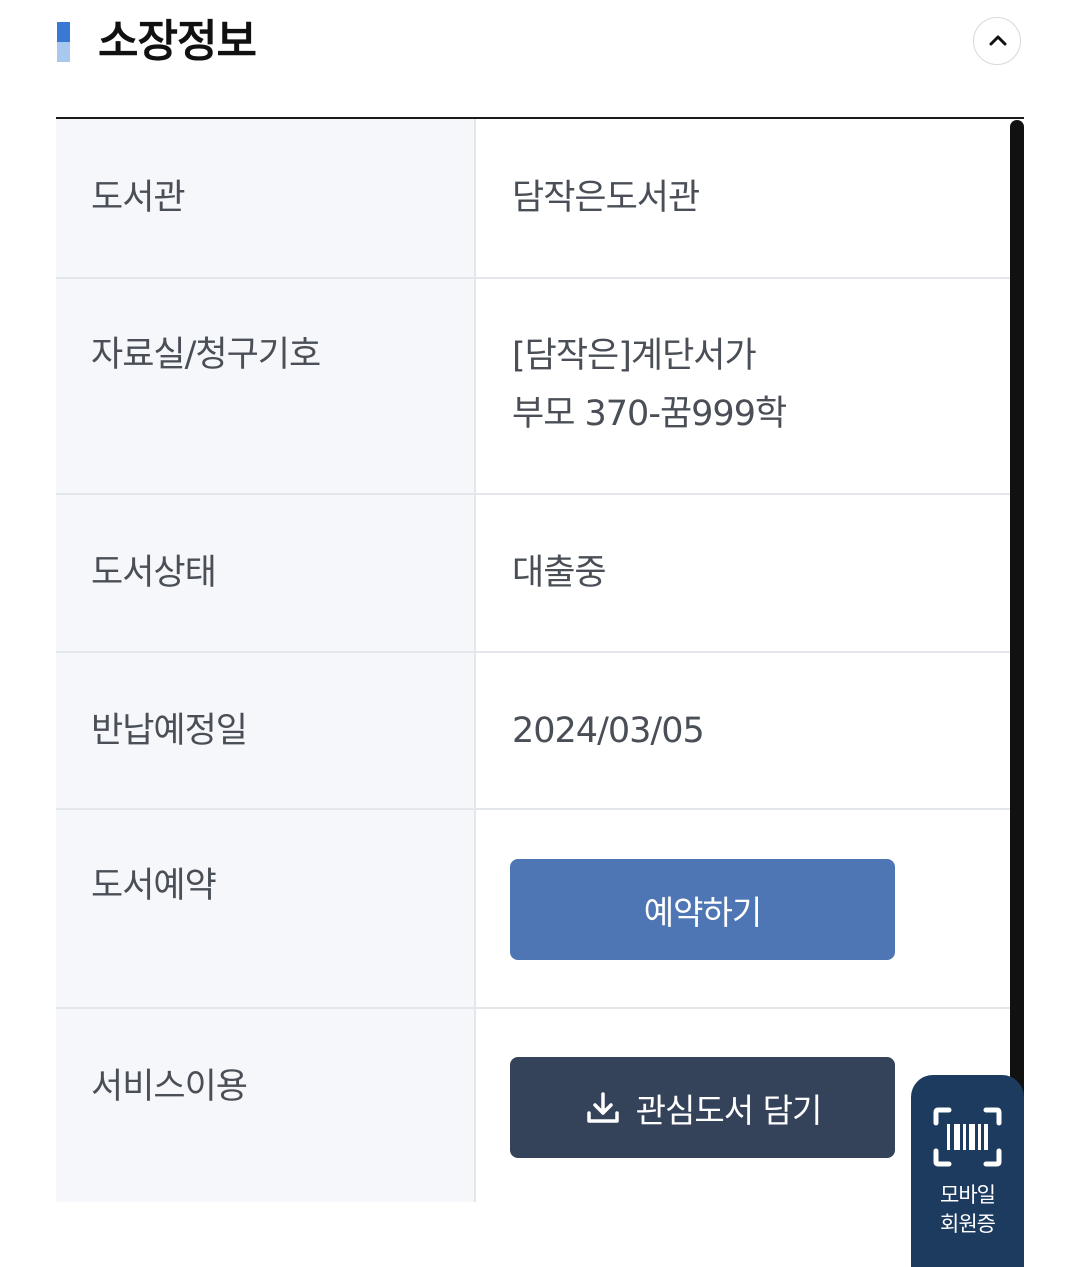 The width and height of the screenshot is (1080, 1267). I want to click on call-number-value: 부모 370-꿈999학, so click(649, 414).